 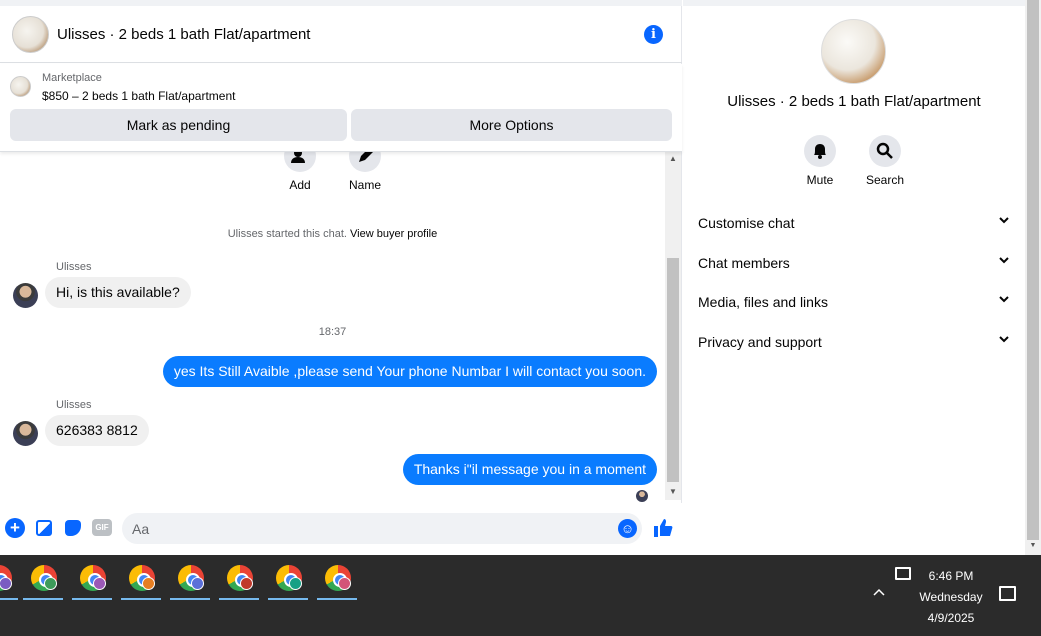 I want to click on chat-title: Ulisses · 2 beds 1 bath Flat/apartment, so click(x=183, y=34).